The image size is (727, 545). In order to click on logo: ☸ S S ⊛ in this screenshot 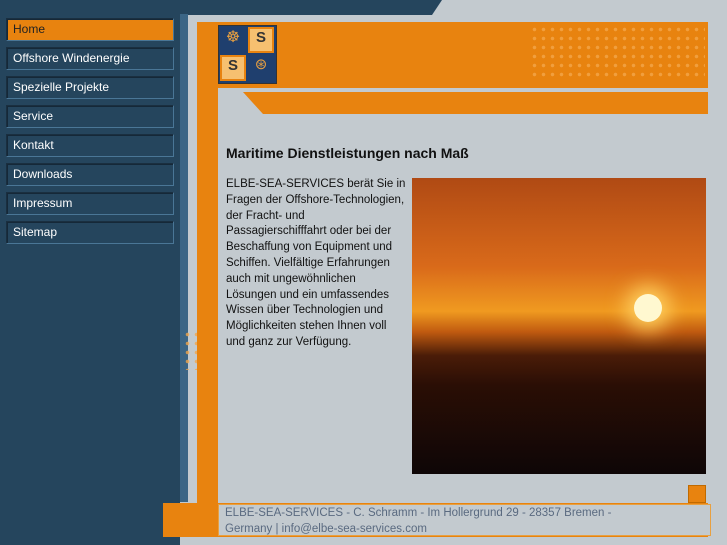, I will do `click(247, 54)`.